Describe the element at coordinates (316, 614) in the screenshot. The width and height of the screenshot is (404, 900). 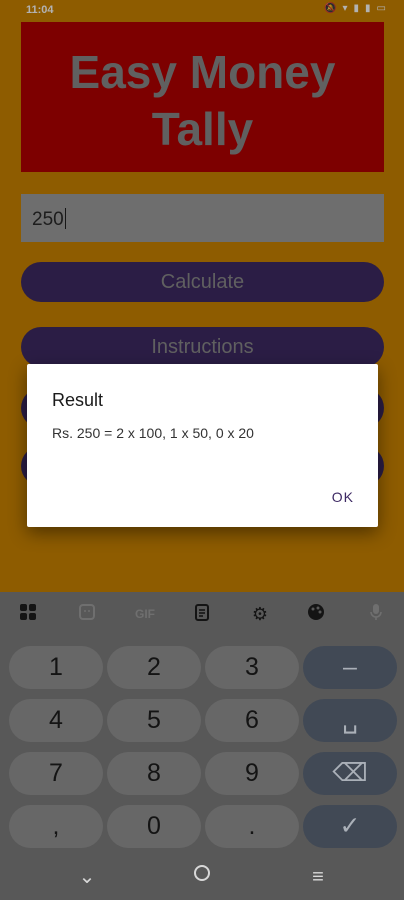
I see `palette-icon` at that location.